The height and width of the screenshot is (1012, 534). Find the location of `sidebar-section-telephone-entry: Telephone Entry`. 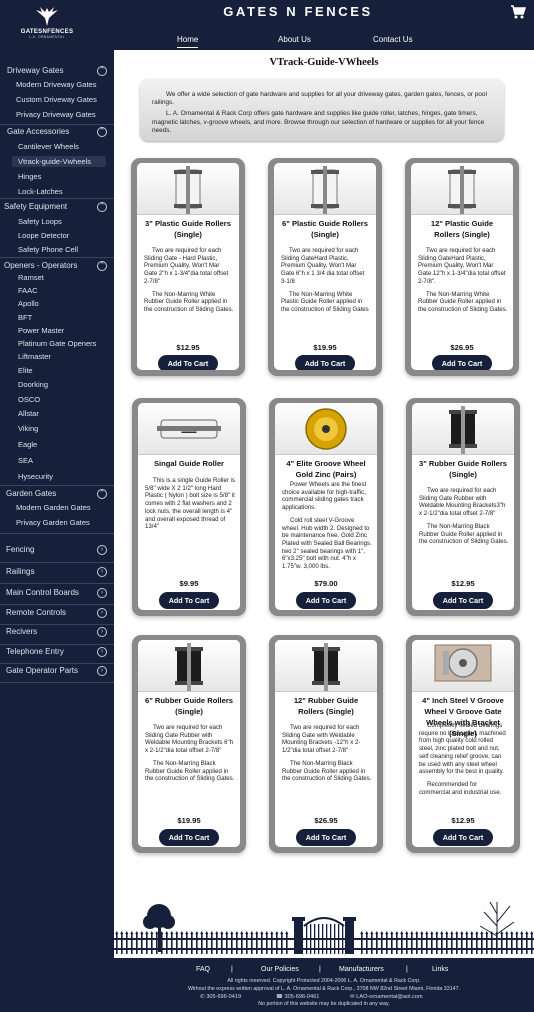

sidebar-section-telephone-entry: Telephone Entry is located at coordinates (35, 652).